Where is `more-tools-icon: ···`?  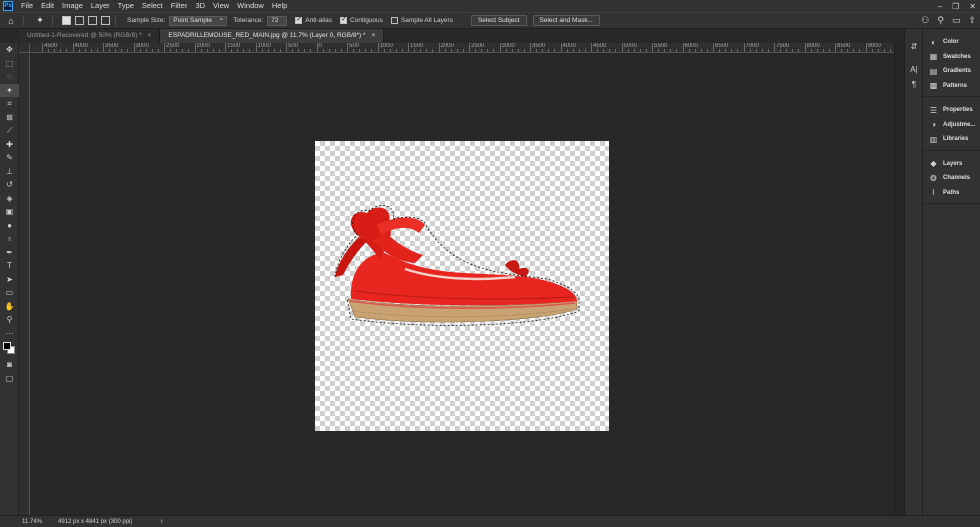 more-tools-icon: ··· is located at coordinates (9, 334).